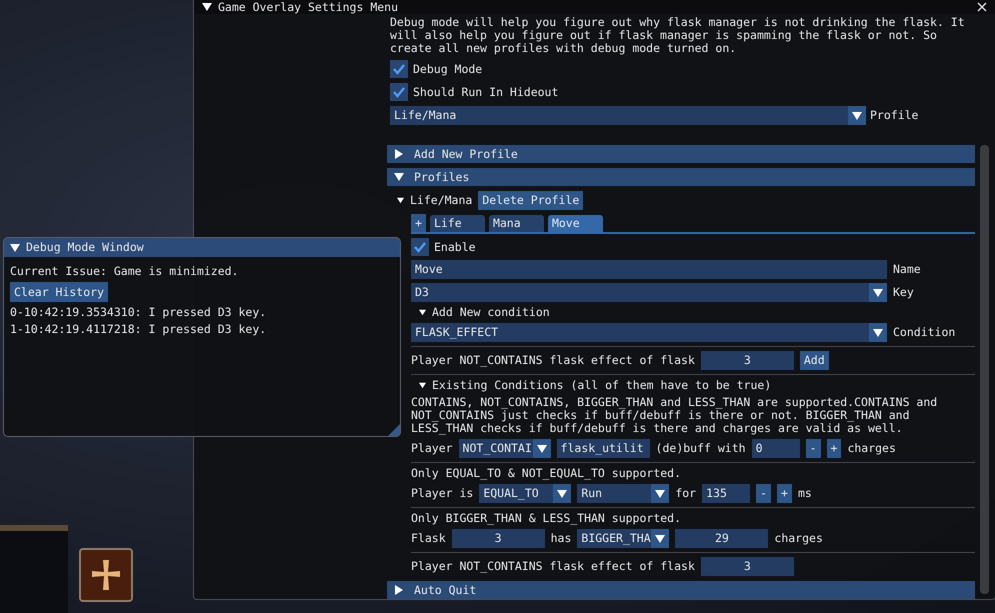 The image size is (995, 613). Describe the element at coordinates (138, 312) in the screenshot. I see `log-entry: 0-10:42:19.3534310: I pressed D3 key.` at that location.